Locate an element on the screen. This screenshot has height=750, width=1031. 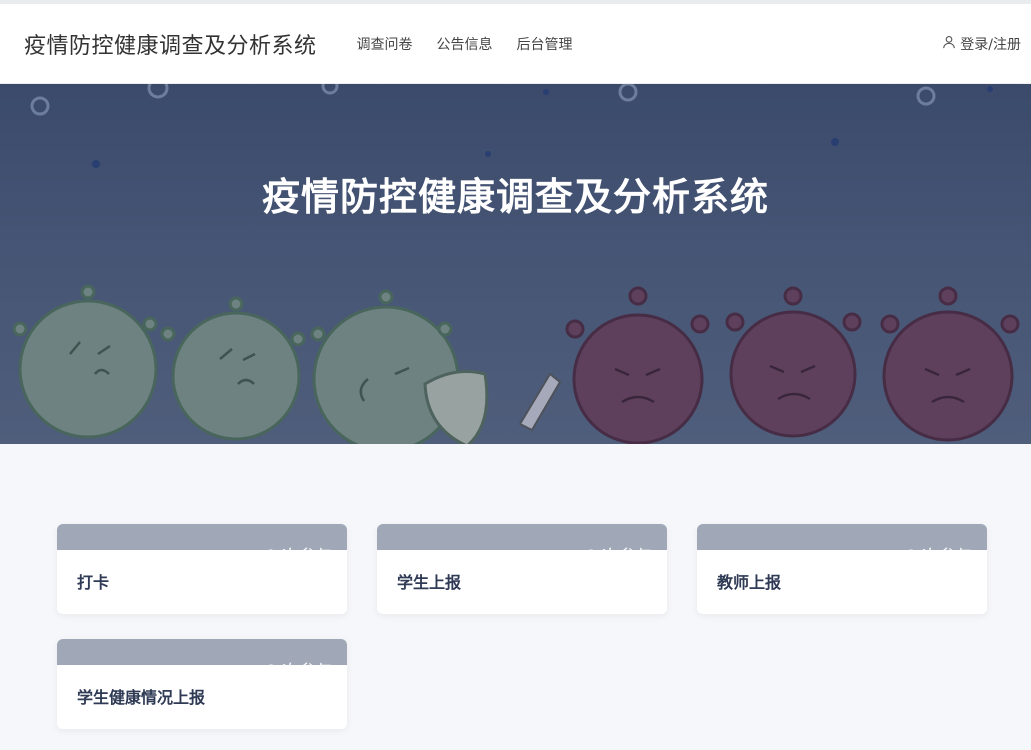
user-icon is located at coordinates (949, 44).